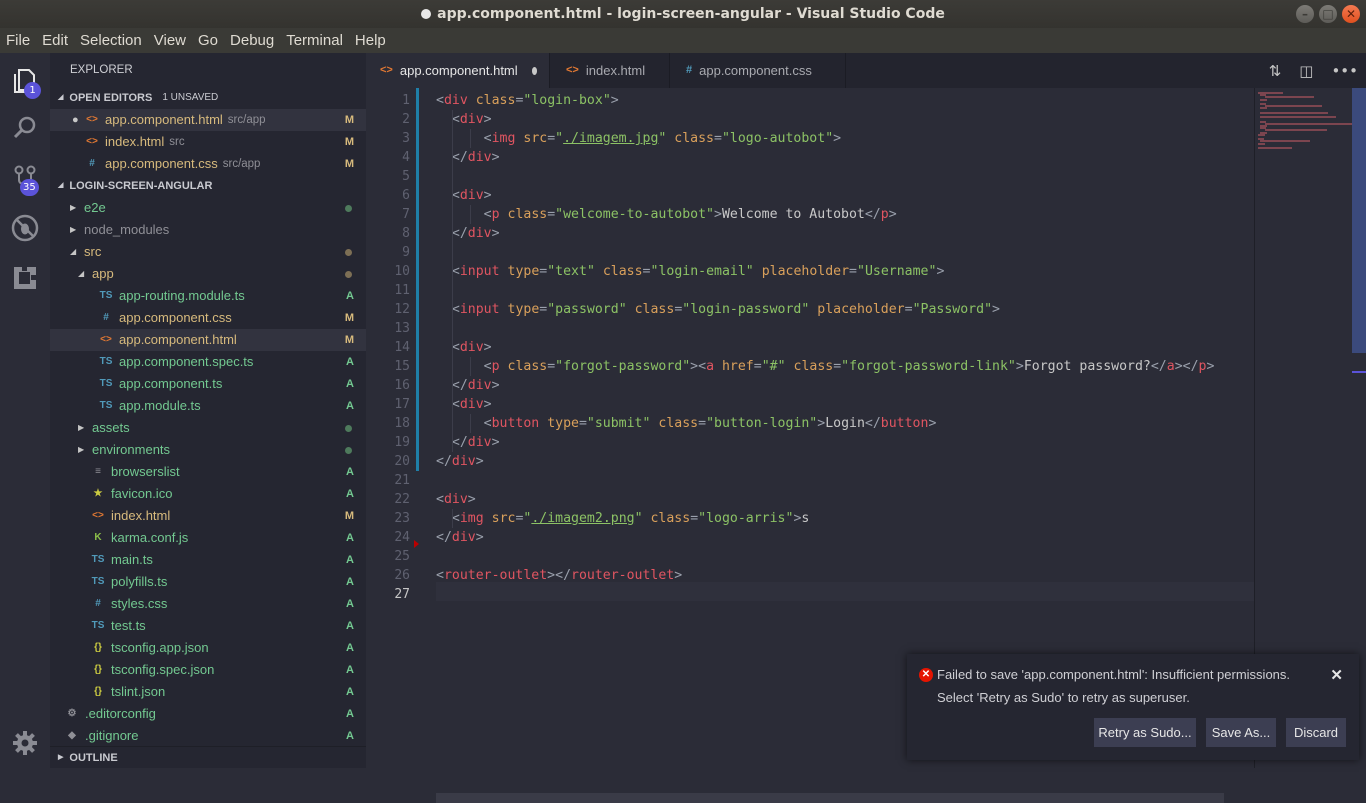 This screenshot has height=803, width=1366. What do you see at coordinates (55, 40) in the screenshot?
I see `menu-edit: Edit` at bounding box center [55, 40].